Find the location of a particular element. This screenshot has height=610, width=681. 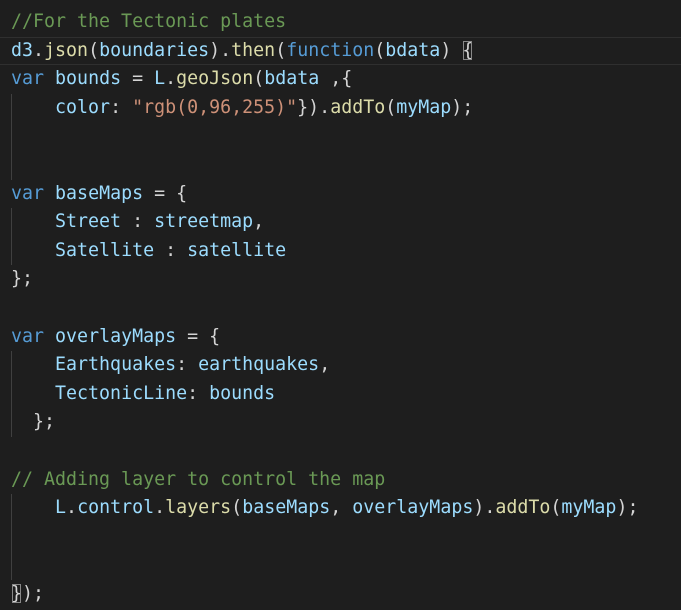

code-token: overlayMaps is located at coordinates (413, 508).